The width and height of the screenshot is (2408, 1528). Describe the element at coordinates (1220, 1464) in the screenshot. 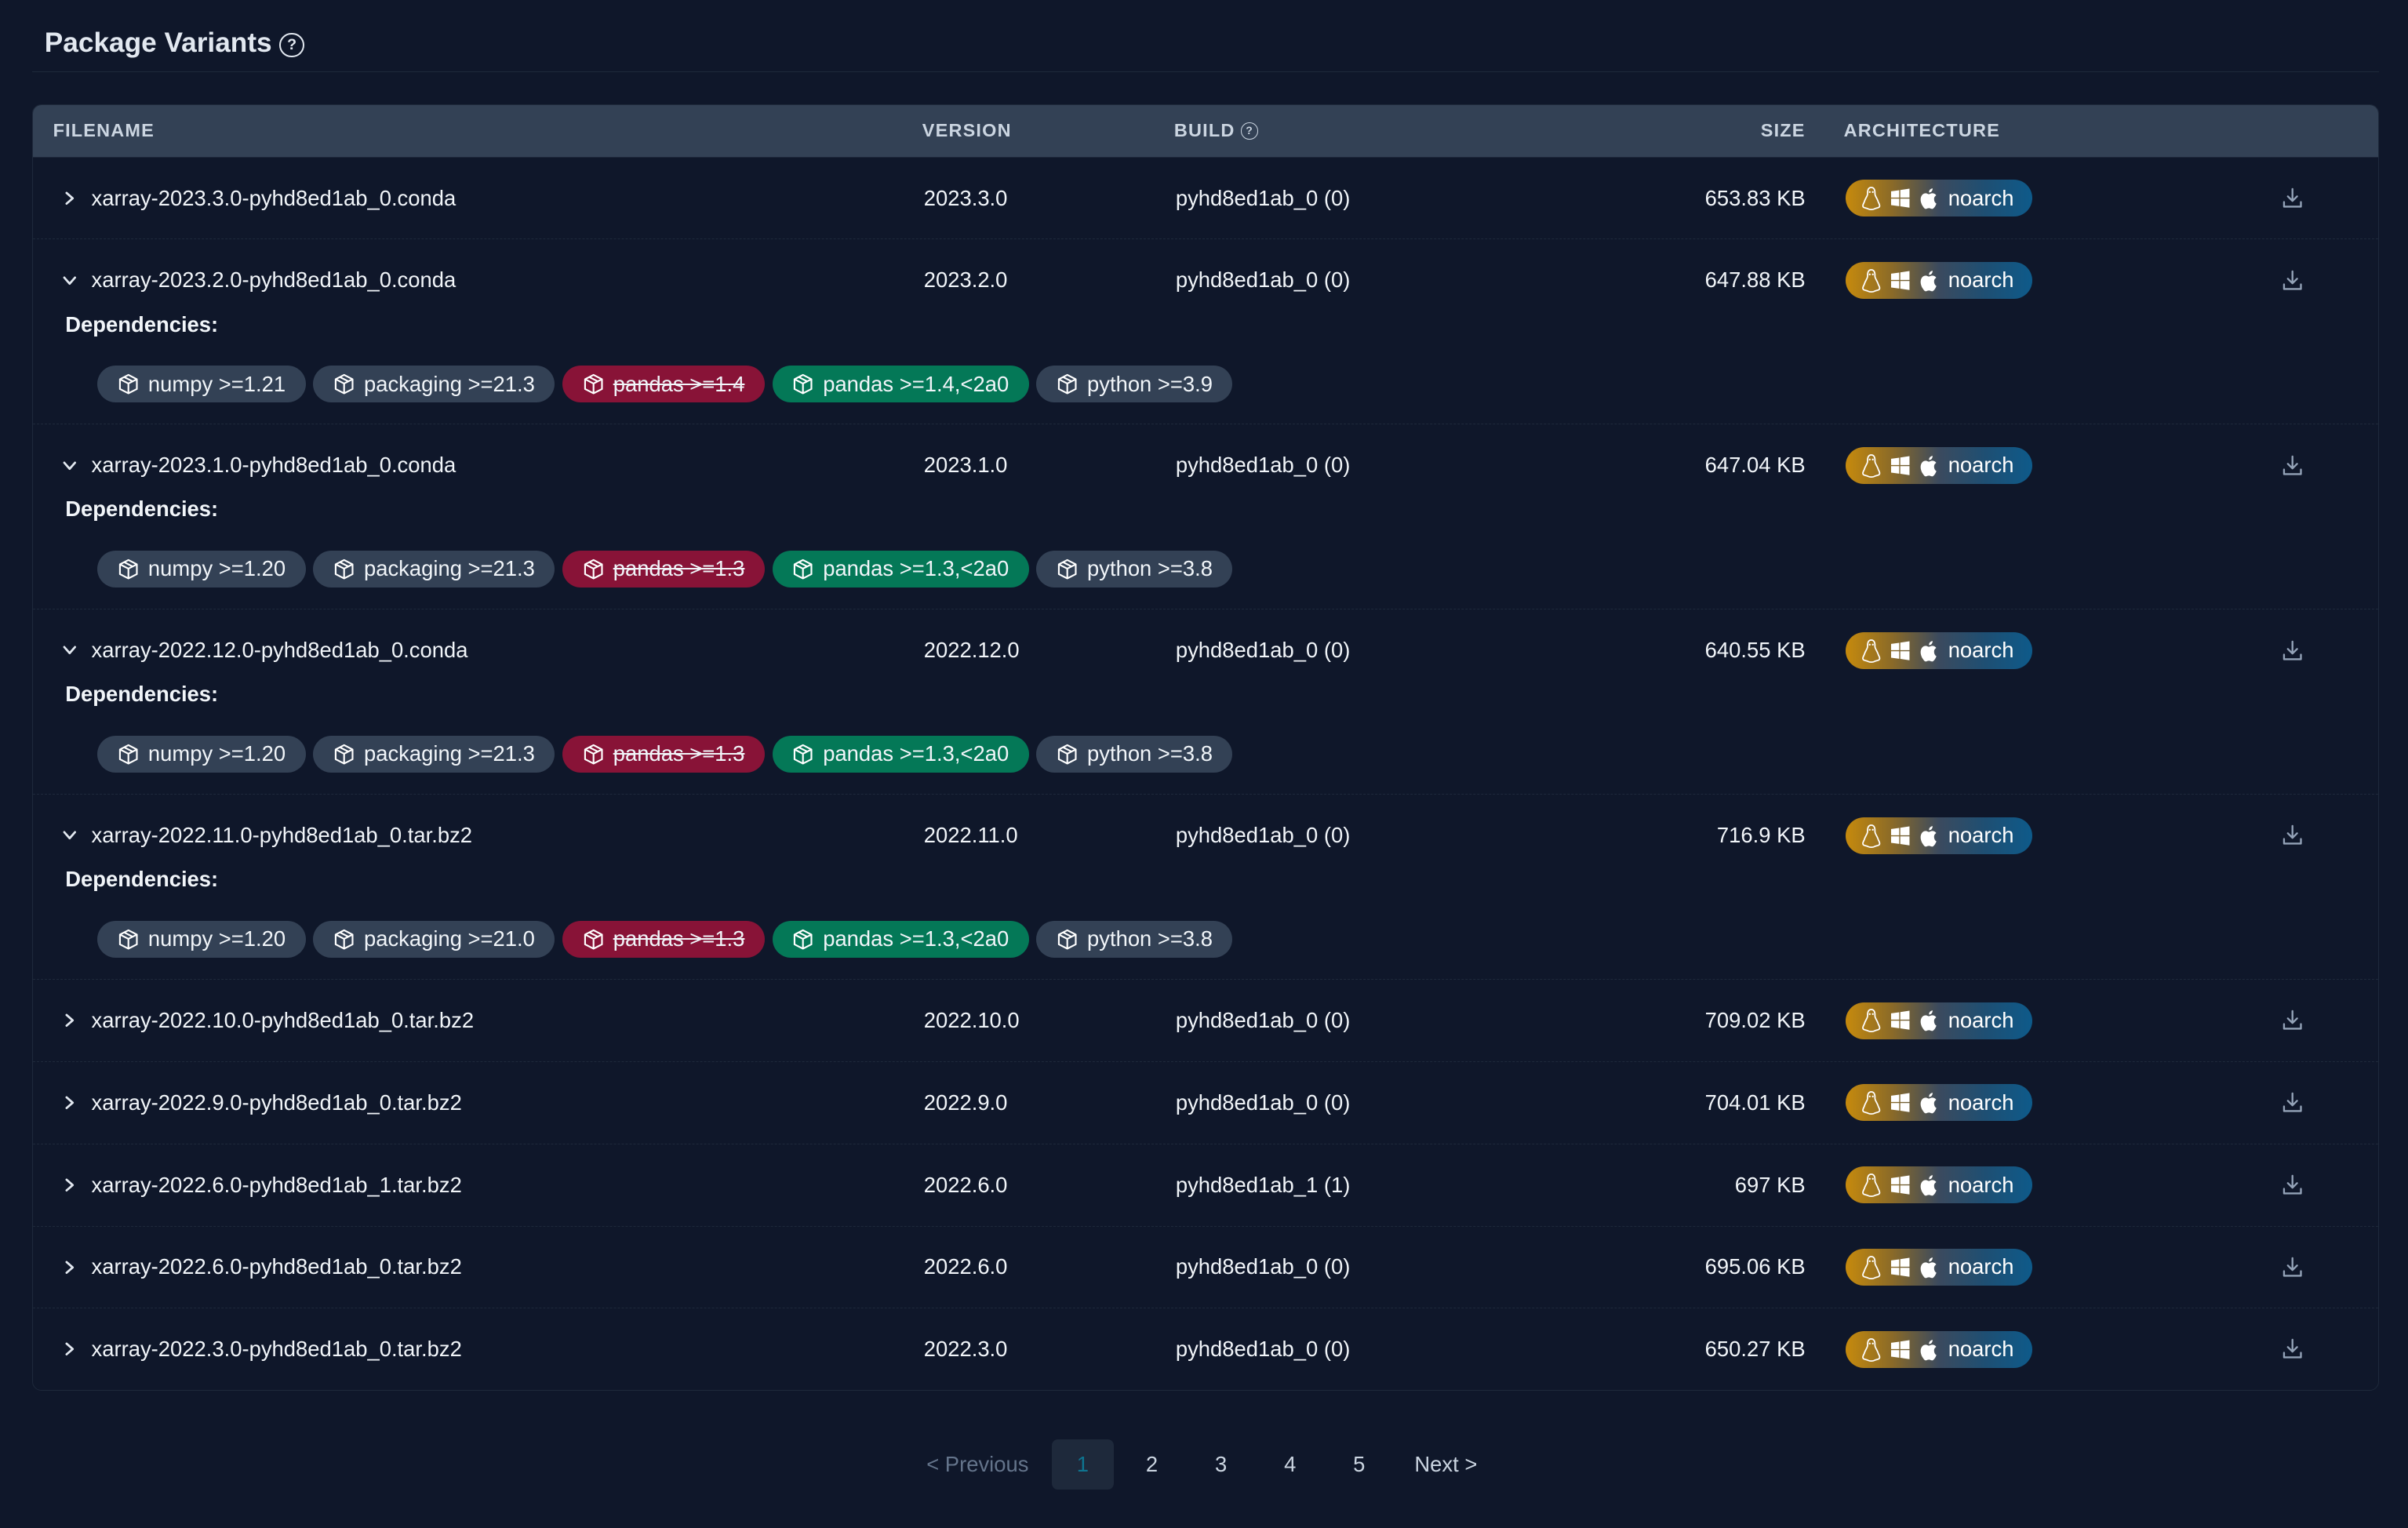

I see `page-3-button: 3` at that location.